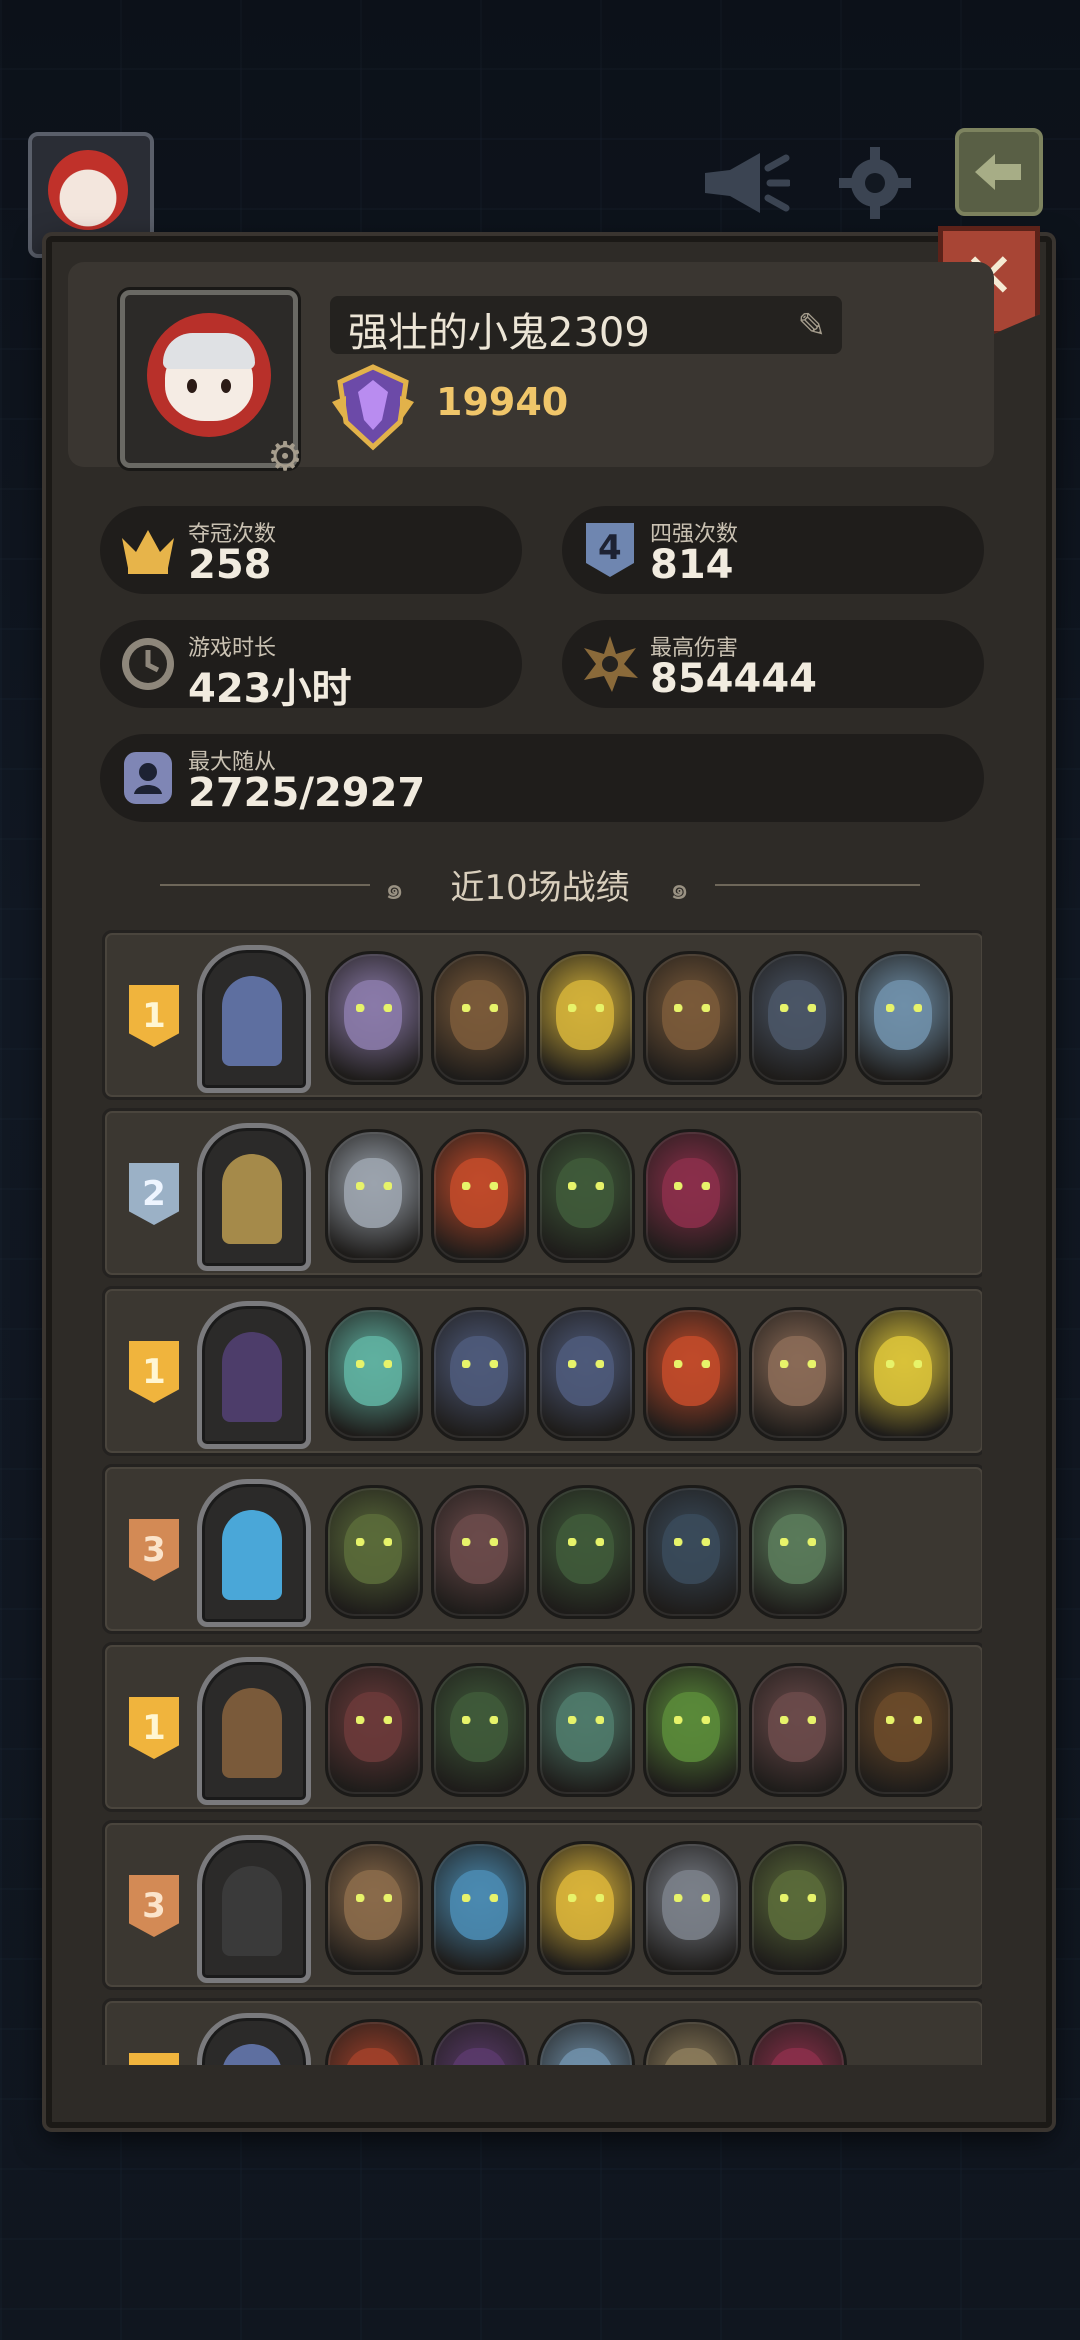  I want to click on history-header: ๑ 近10场战绩 ๑, so click(540, 884).